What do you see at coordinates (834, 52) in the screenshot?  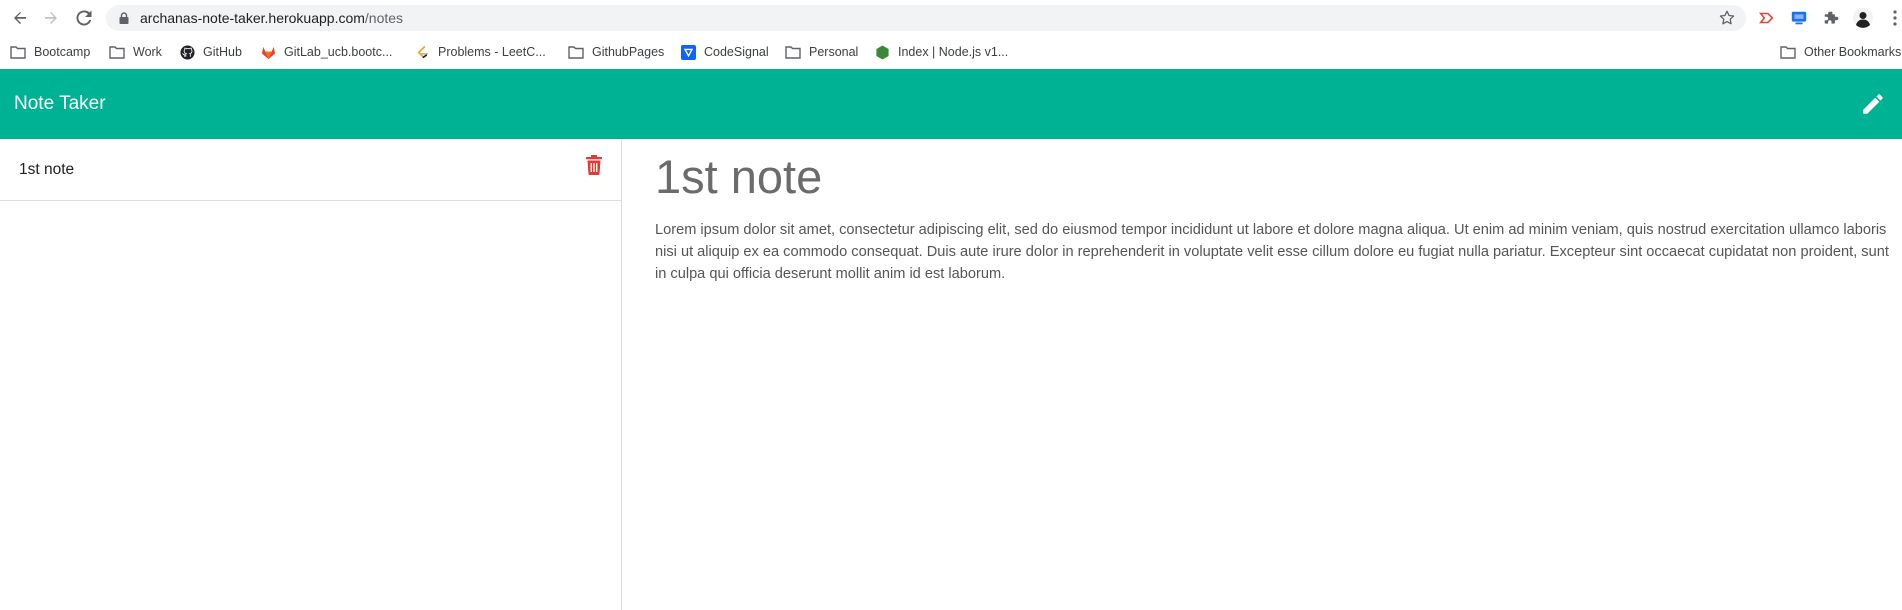 I see `bookmark-label: Personal` at bounding box center [834, 52].